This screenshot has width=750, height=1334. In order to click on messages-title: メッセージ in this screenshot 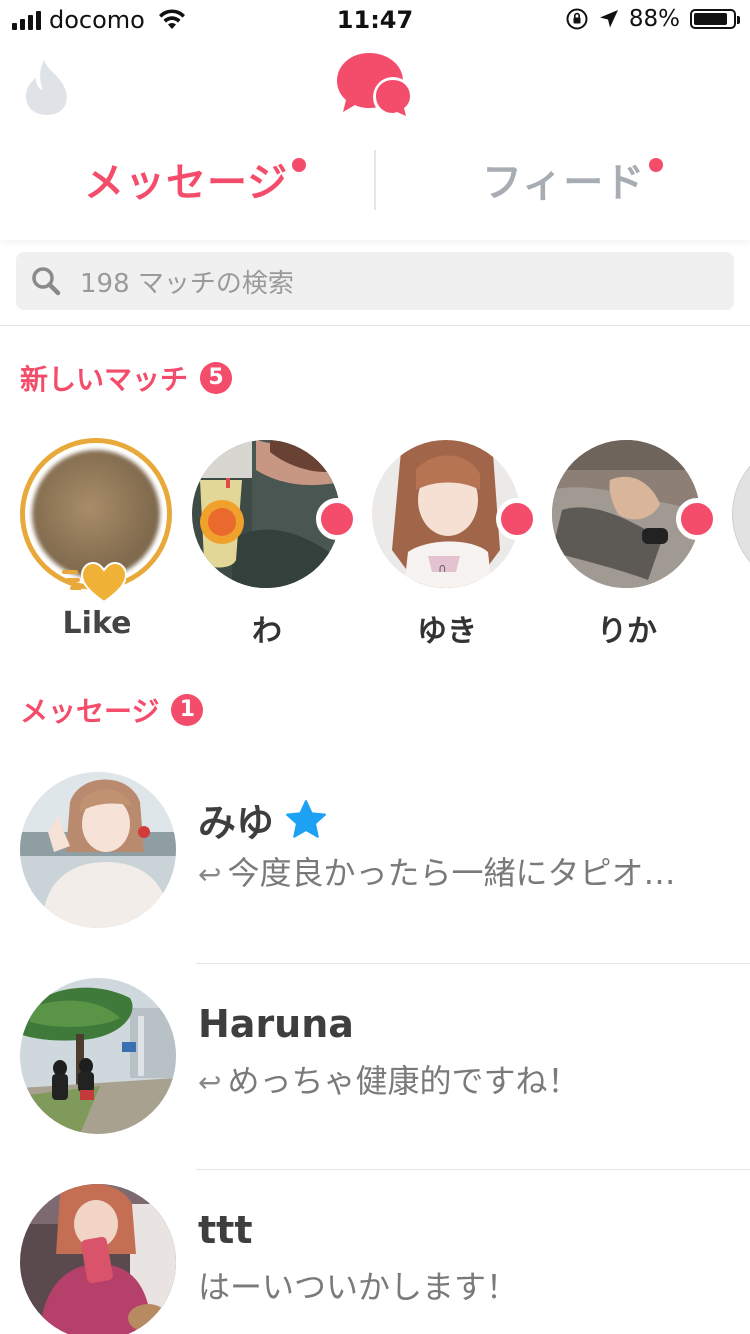, I will do `click(90, 711)`.